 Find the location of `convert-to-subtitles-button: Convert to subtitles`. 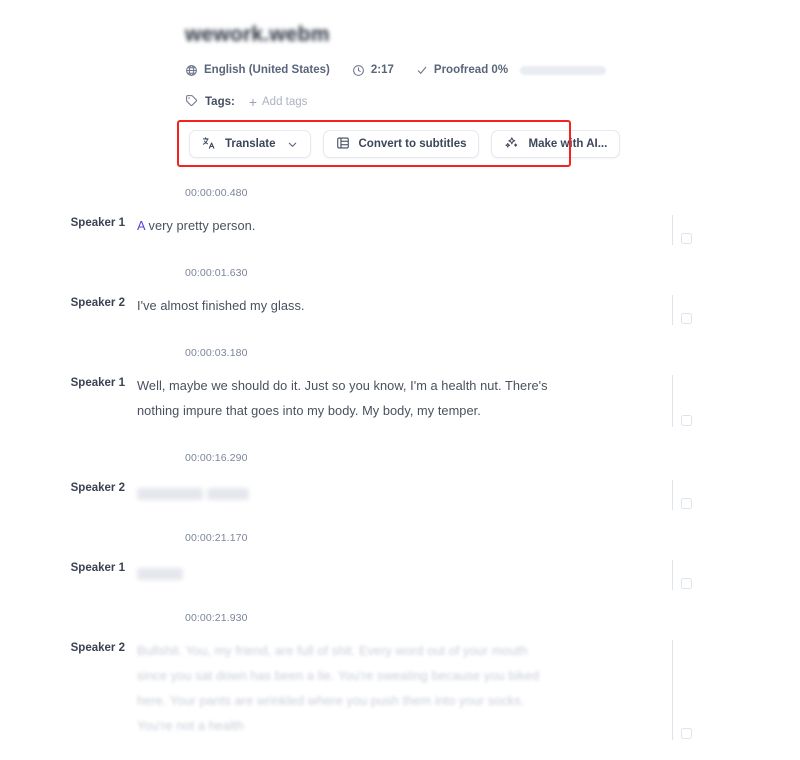

convert-to-subtitles-button: Convert to subtitles is located at coordinates (401, 144).